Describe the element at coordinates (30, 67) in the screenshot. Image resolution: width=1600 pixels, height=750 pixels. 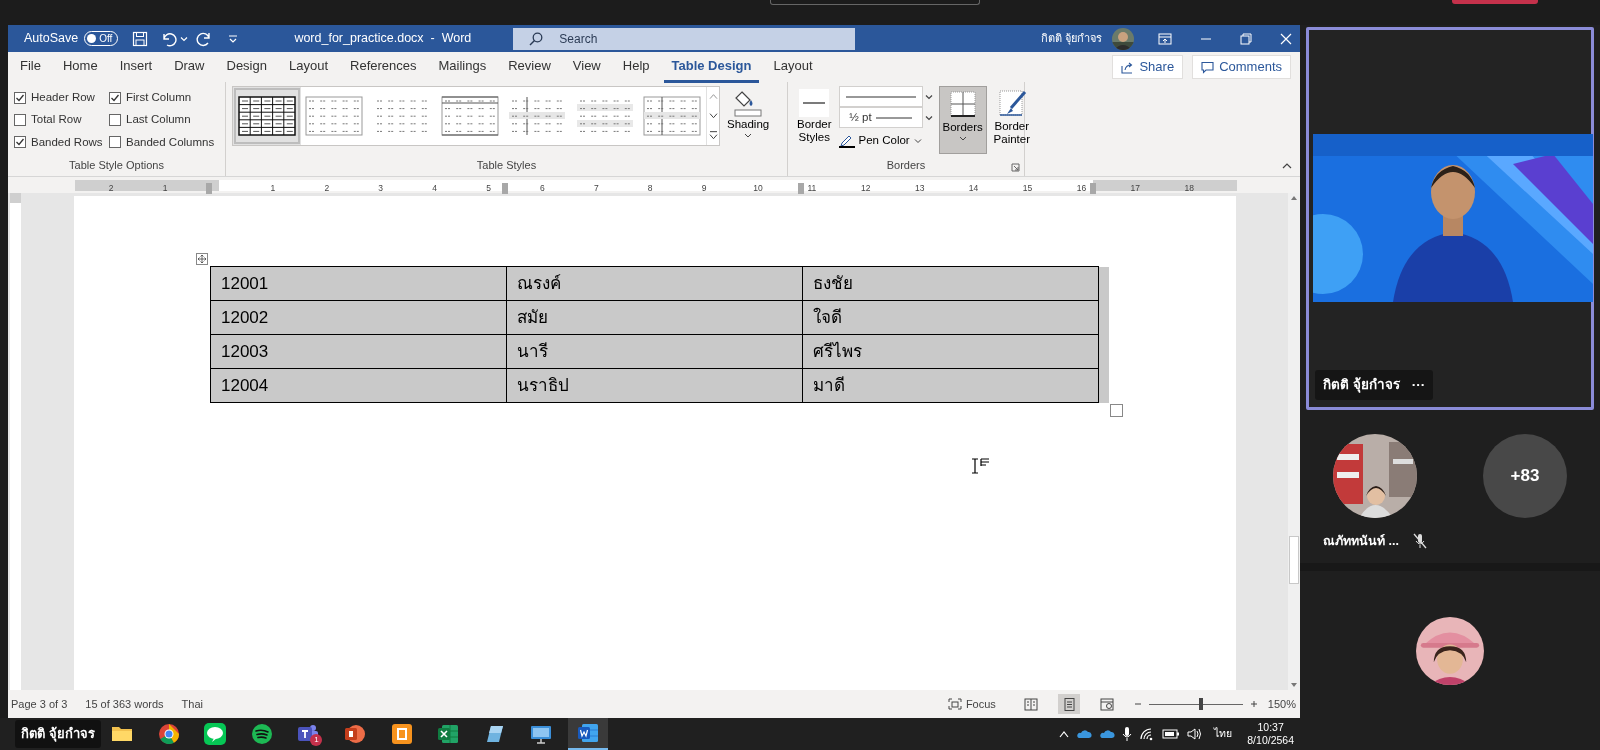
I see `ribbon-tab: File` at that location.